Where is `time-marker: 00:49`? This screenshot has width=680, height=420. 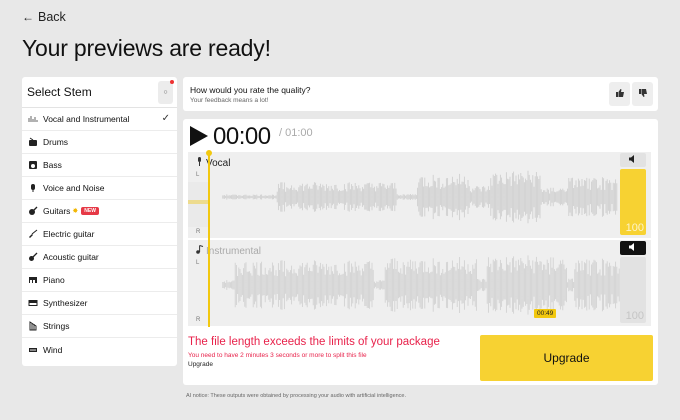
time-marker: 00:49 is located at coordinates (545, 313).